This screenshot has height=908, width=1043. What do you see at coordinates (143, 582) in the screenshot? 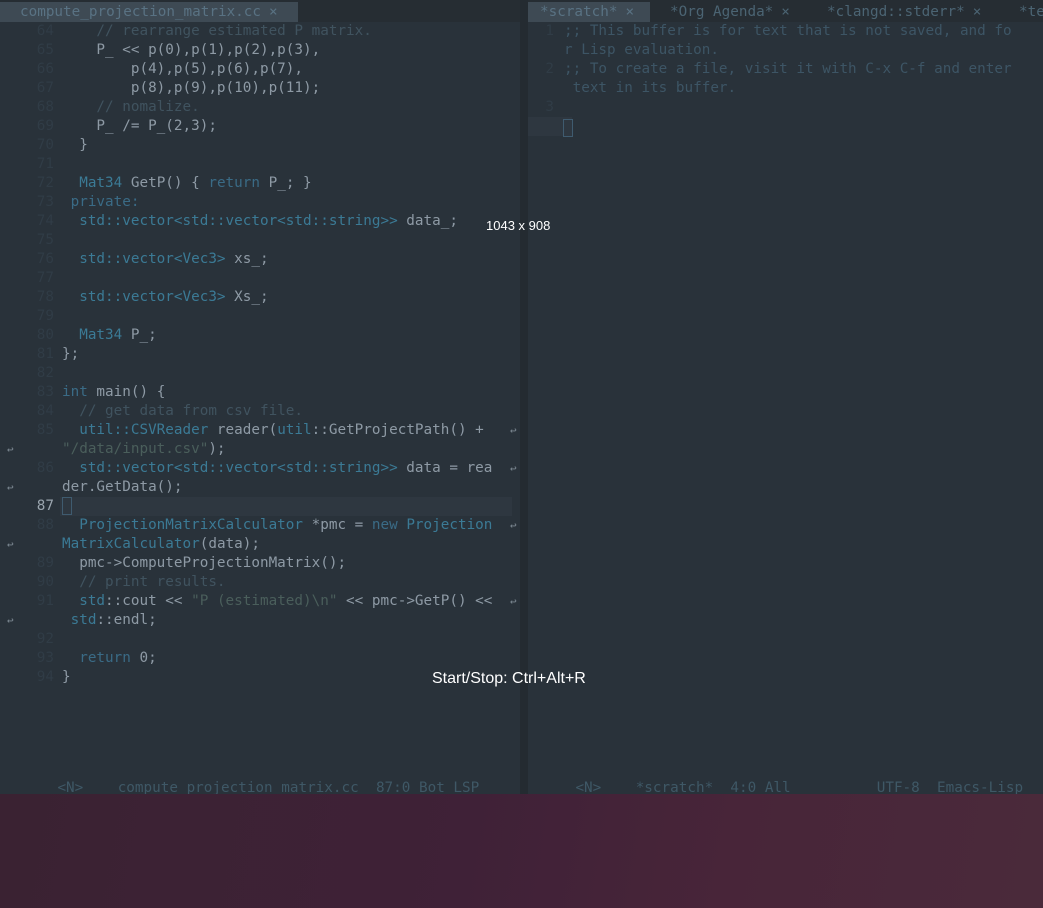
I see `code-line: // print results.` at bounding box center [143, 582].